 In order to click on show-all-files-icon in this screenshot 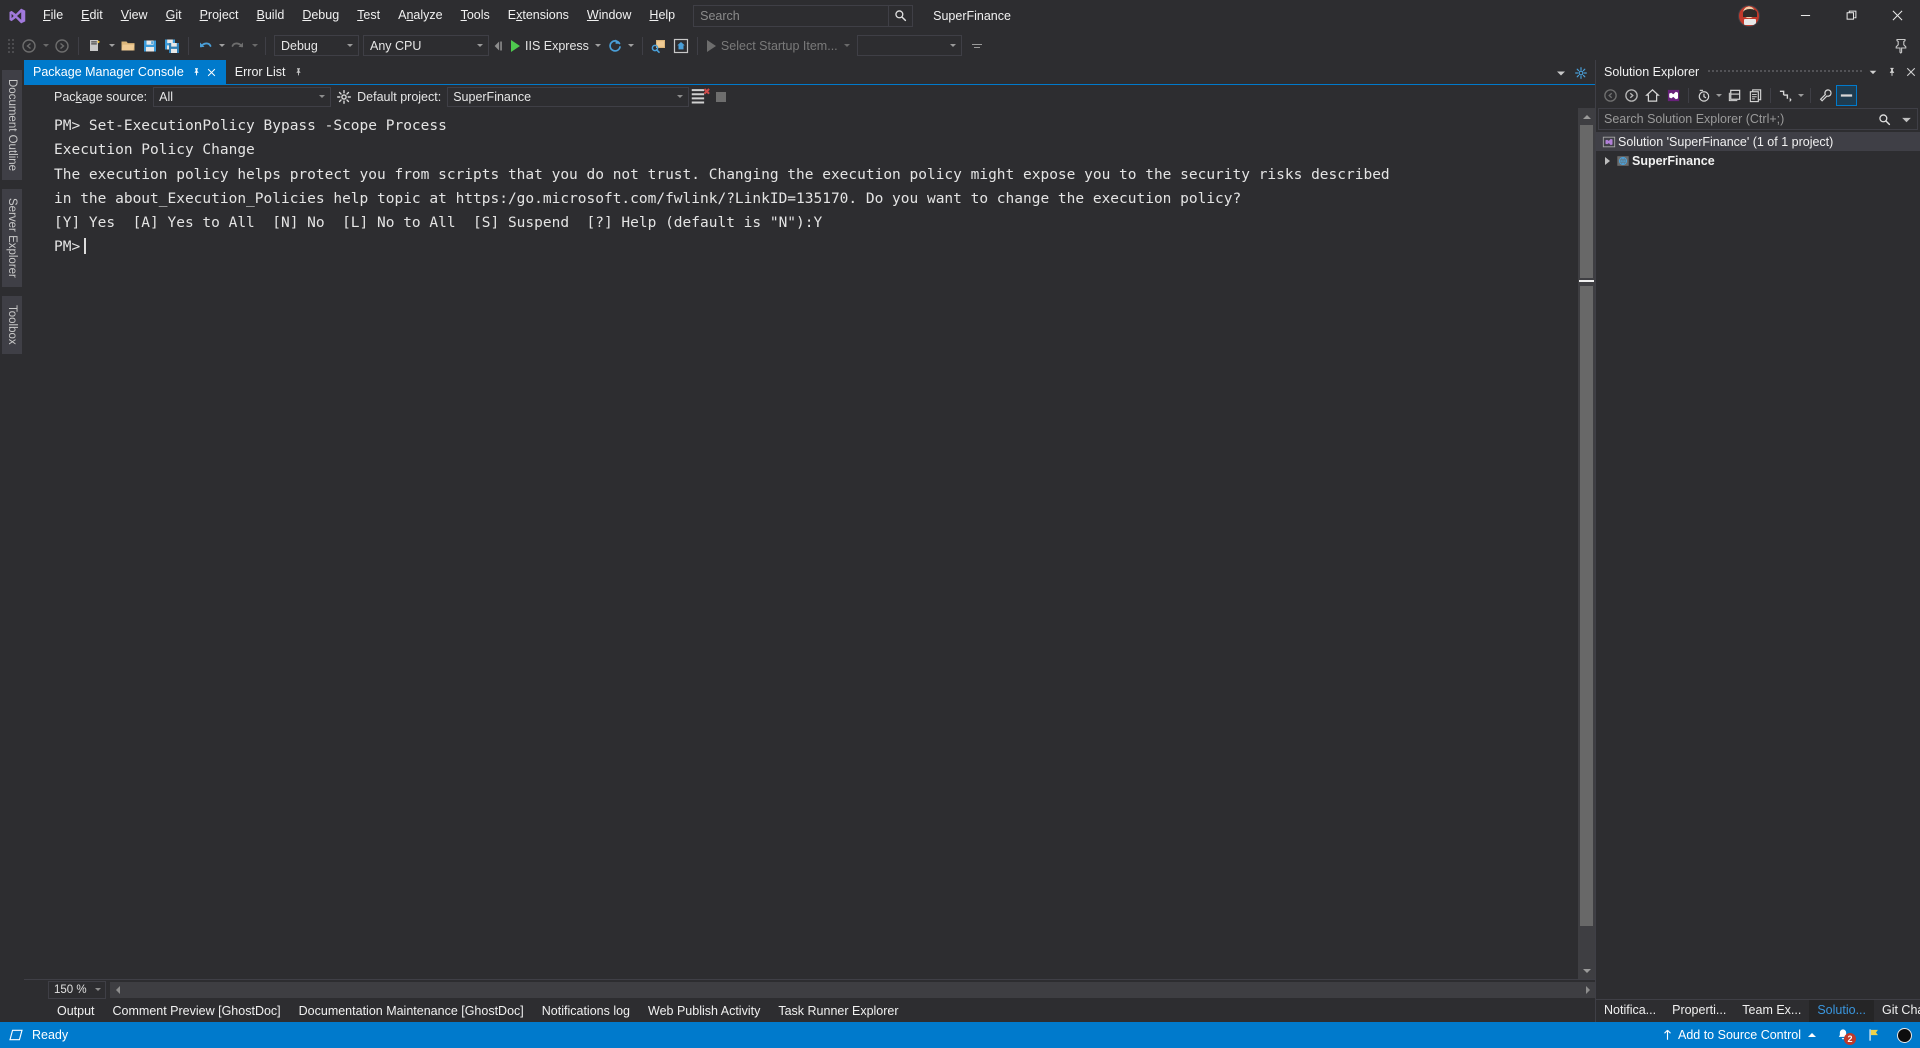, I will do `click(1755, 95)`.